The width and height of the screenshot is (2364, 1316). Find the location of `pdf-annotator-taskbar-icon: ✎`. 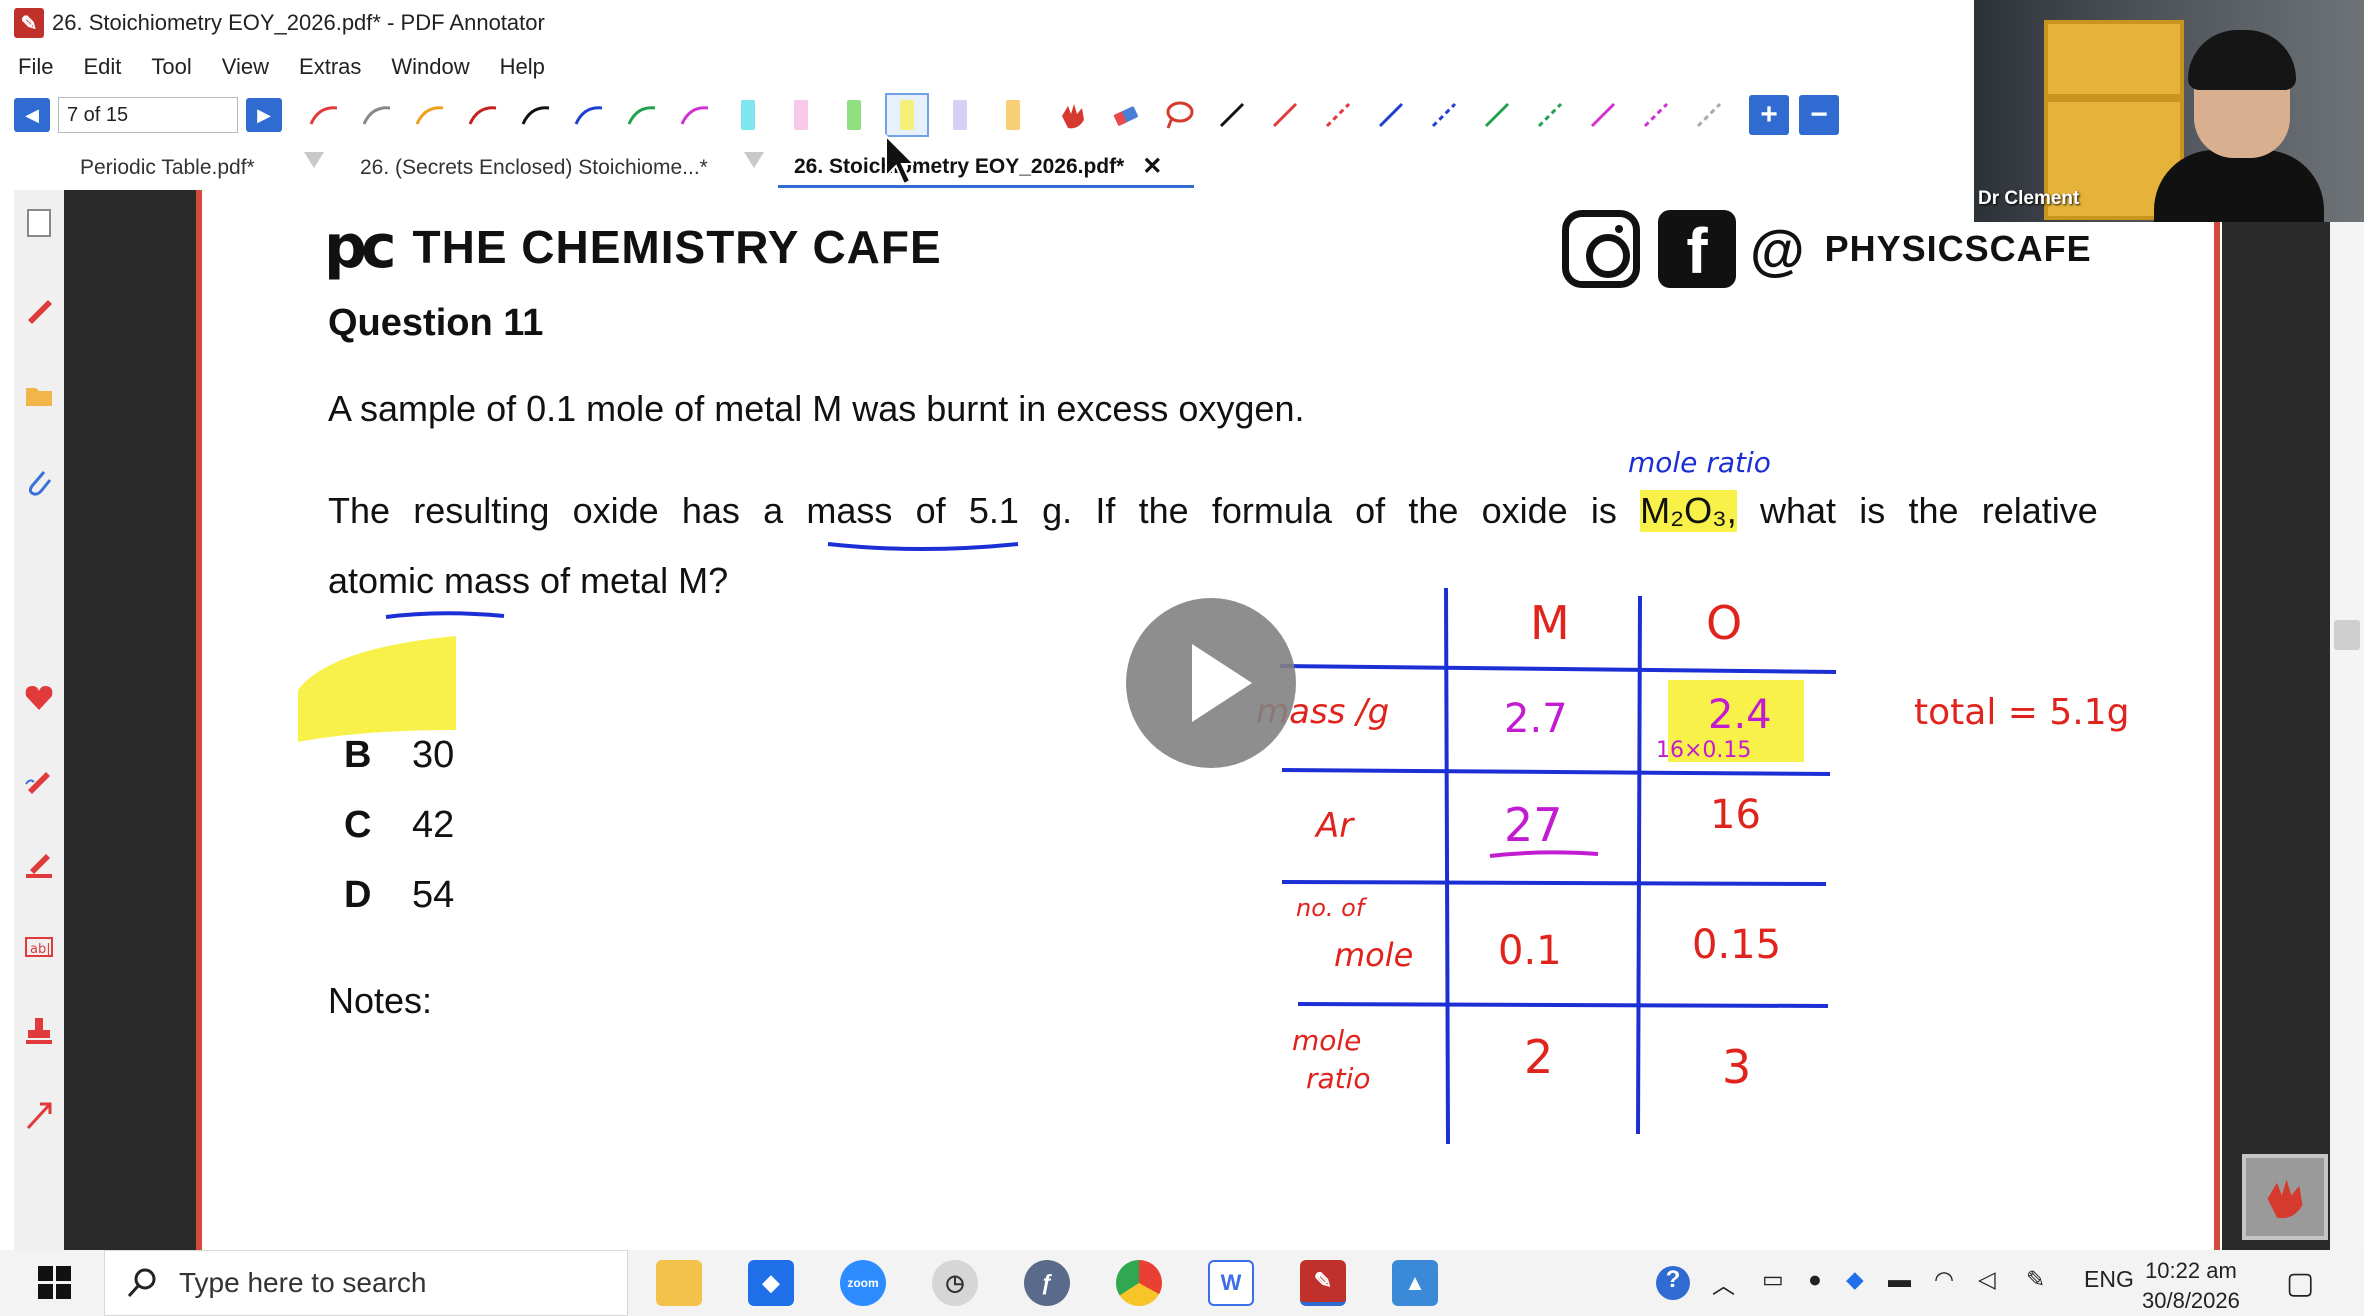

pdf-annotator-taskbar-icon: ✎ is located at coordinates (1323, 1283).